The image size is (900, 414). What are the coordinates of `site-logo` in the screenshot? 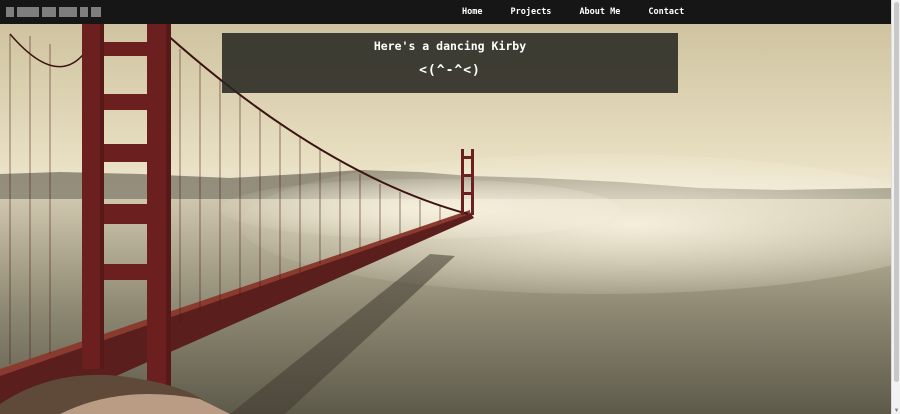 It's located at (66, 12).